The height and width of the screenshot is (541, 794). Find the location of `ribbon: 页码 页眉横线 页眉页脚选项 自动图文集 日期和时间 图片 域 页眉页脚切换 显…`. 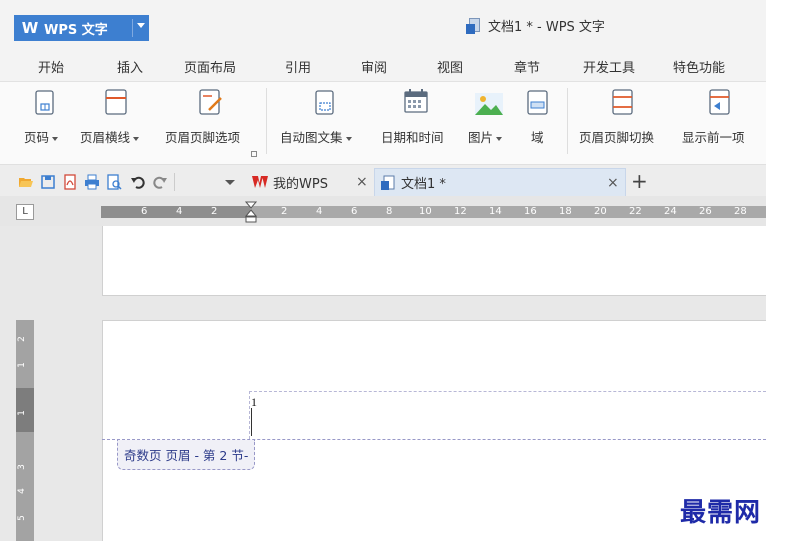

ribbon: 页码 页眉横线 页眉页脚选项 自动图文集 日期和时间 图片 域 页眉页脚切换 显… is located at coordinates (383, 123).